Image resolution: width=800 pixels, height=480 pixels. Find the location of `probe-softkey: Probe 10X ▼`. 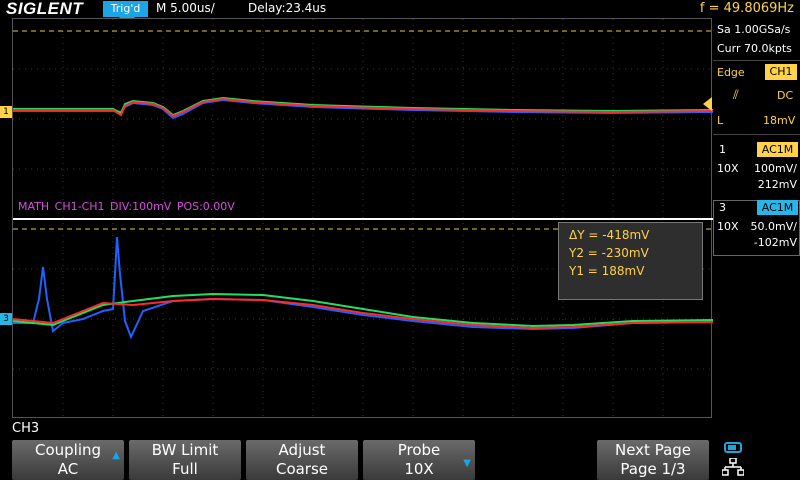

probe-softkey: Probe 10X ▼ is located at coordinates (419, 460).